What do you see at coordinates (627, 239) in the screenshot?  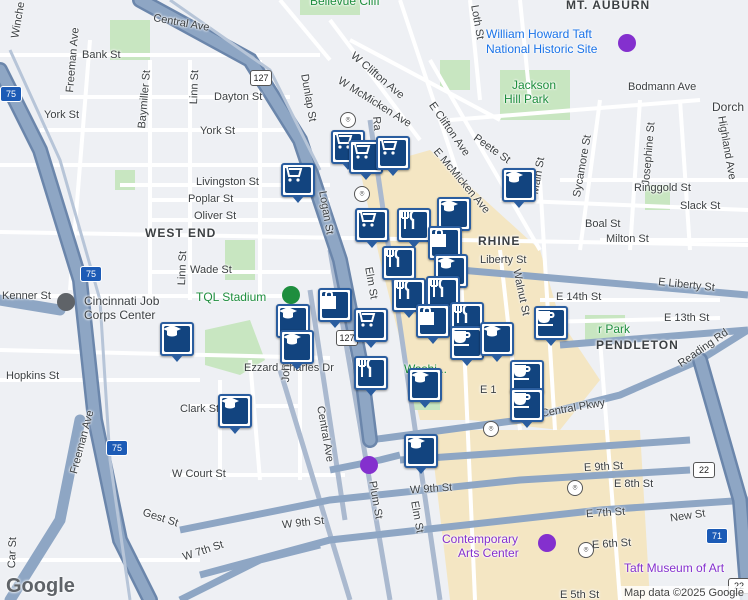 I see `street-label: Milton St` at bounding box center [627, 239].